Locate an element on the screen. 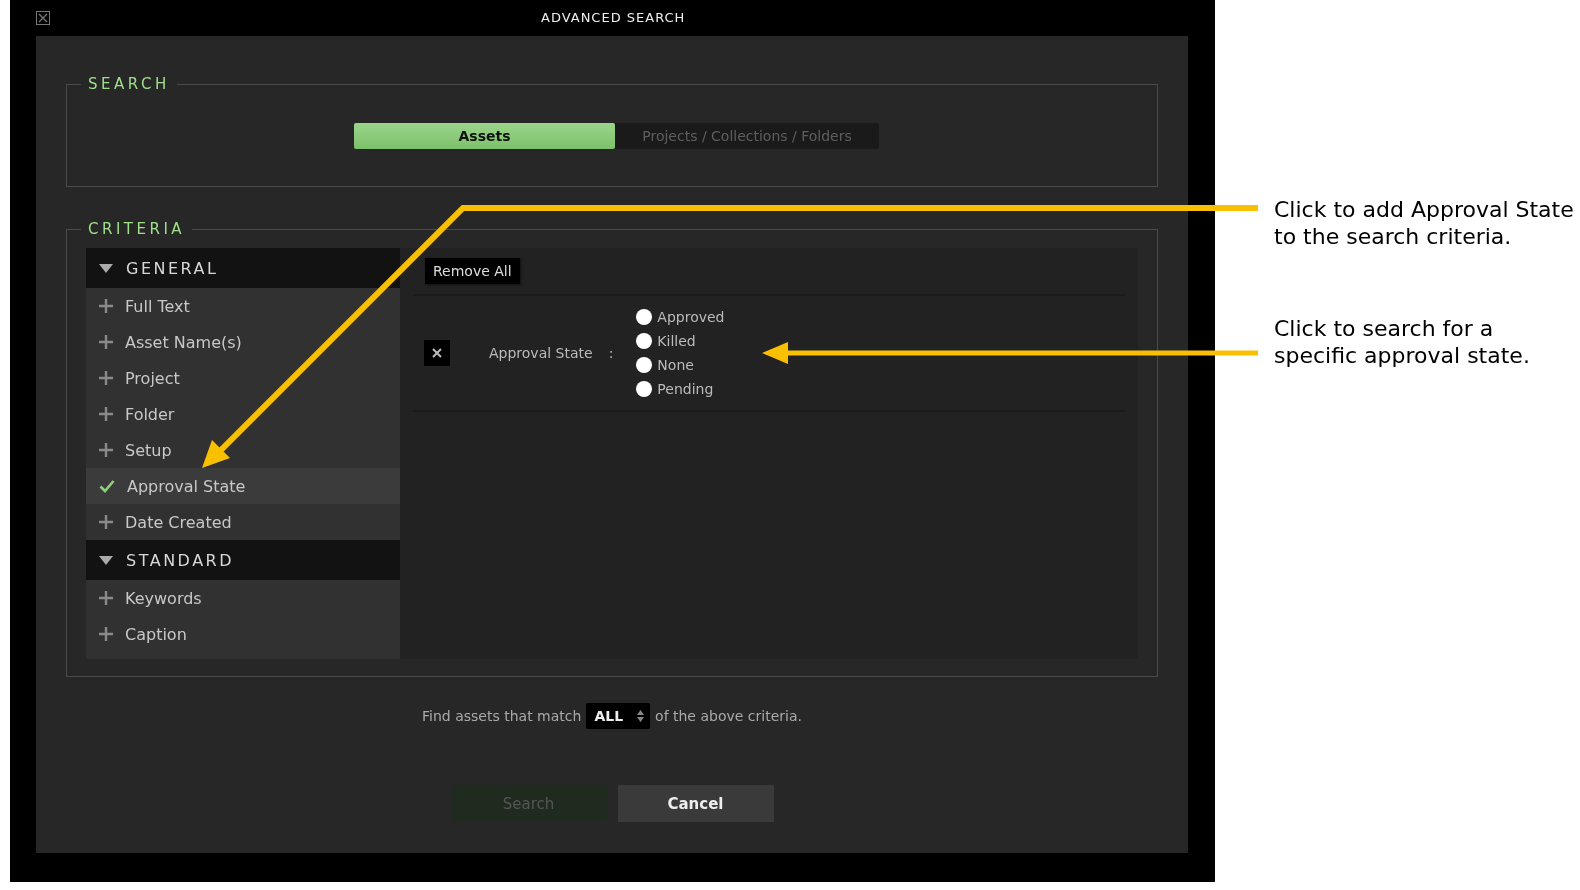 The image size is (1580, 890). radio-label: Killed is located at coordinates (676, 341).